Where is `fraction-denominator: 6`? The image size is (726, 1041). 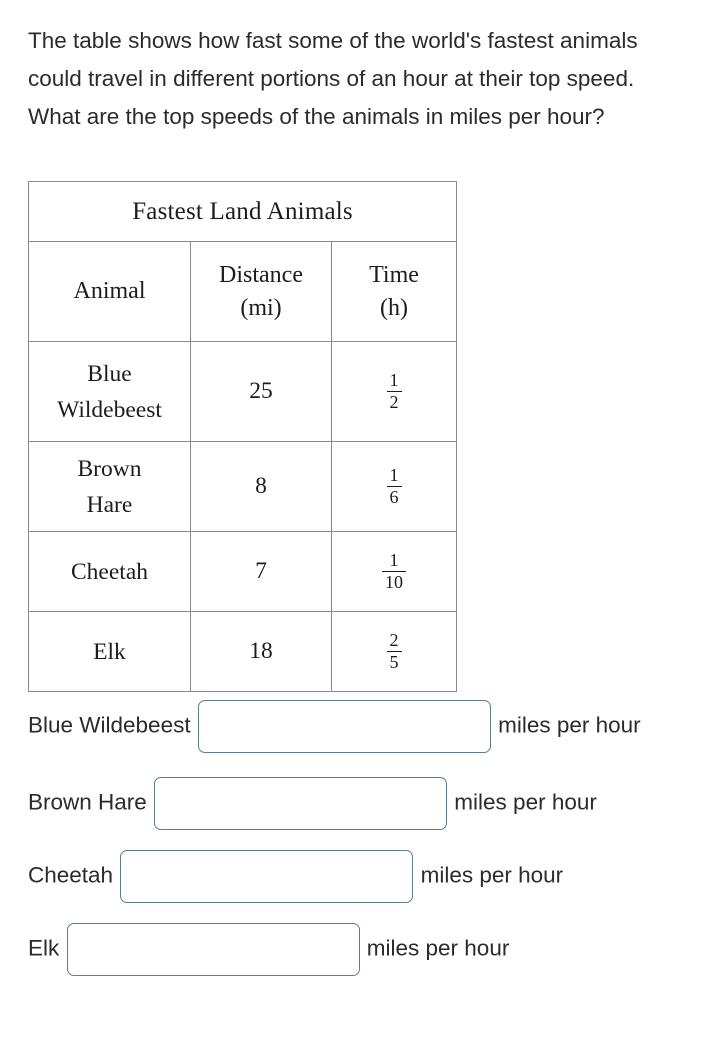 fraction-denominator: 6 is located at coordinates (394, 497).